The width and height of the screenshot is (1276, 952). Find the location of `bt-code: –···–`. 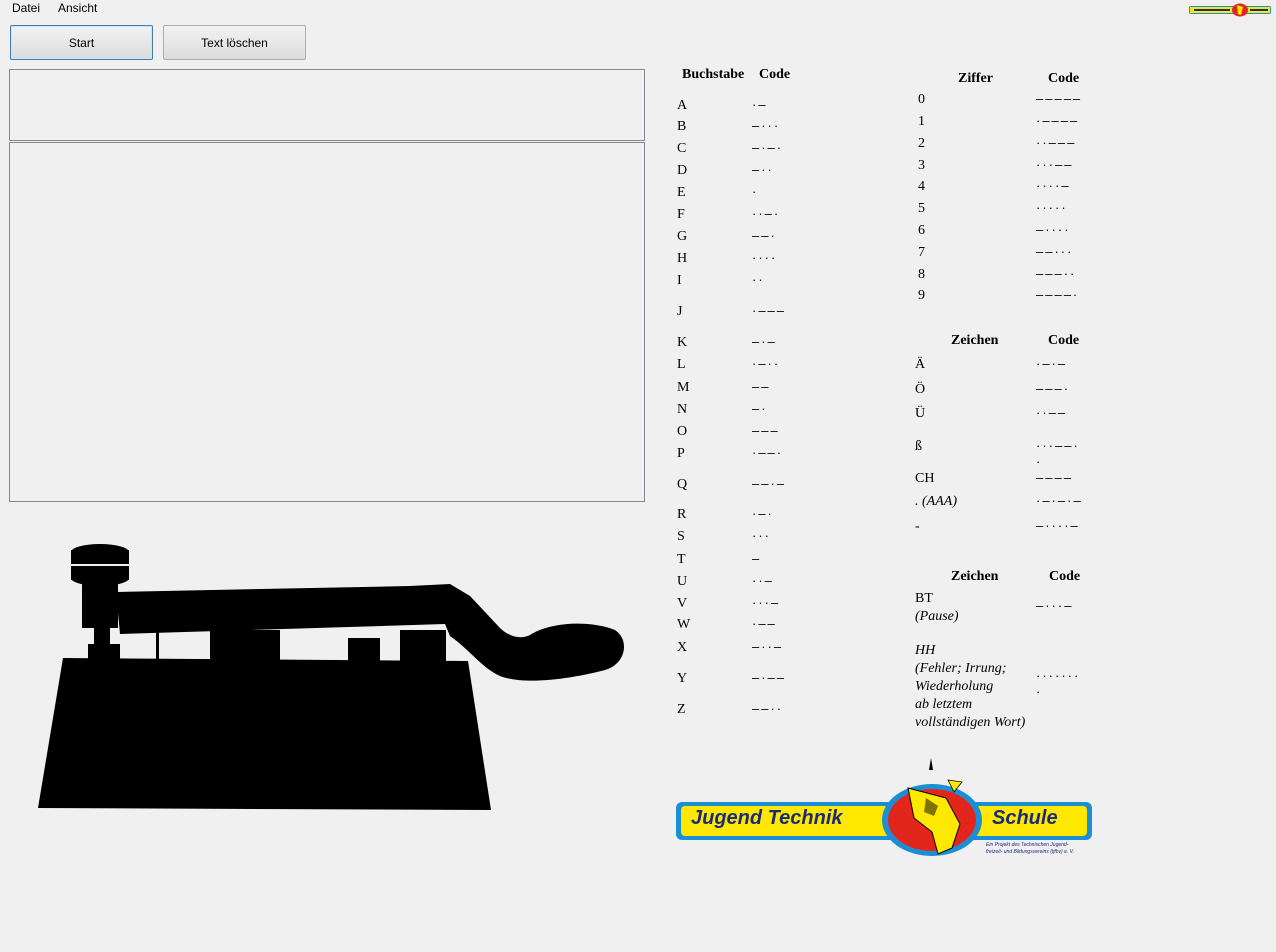

bt-code: –···– is located at coordinates (1055, 605).